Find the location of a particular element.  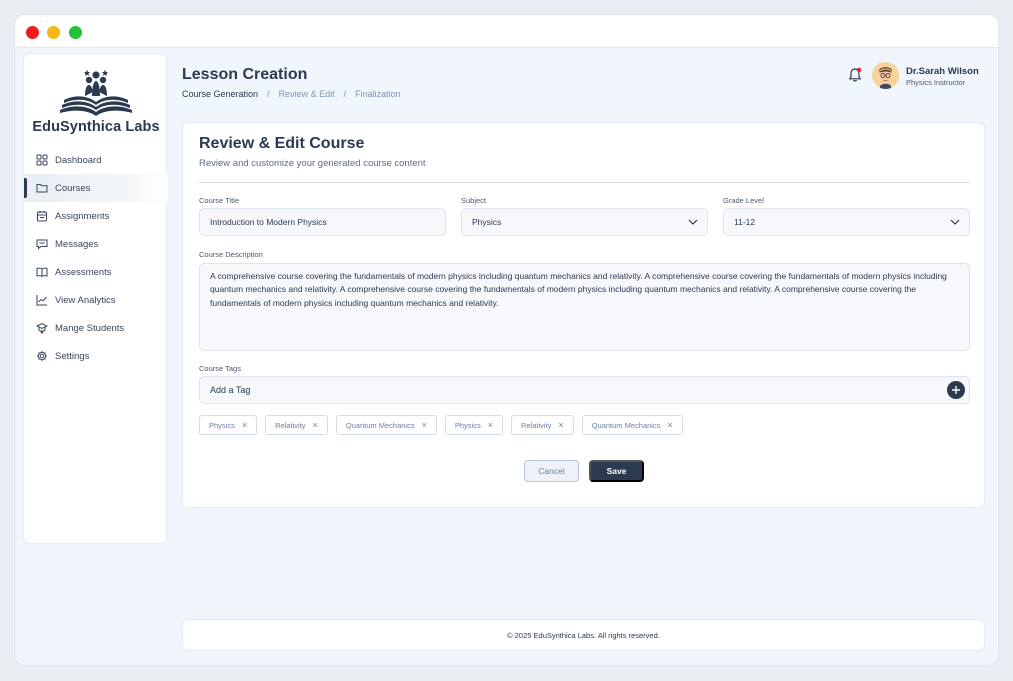

breadcrumb-review-edit: Review & Edit is located at coordinates (307, 94).